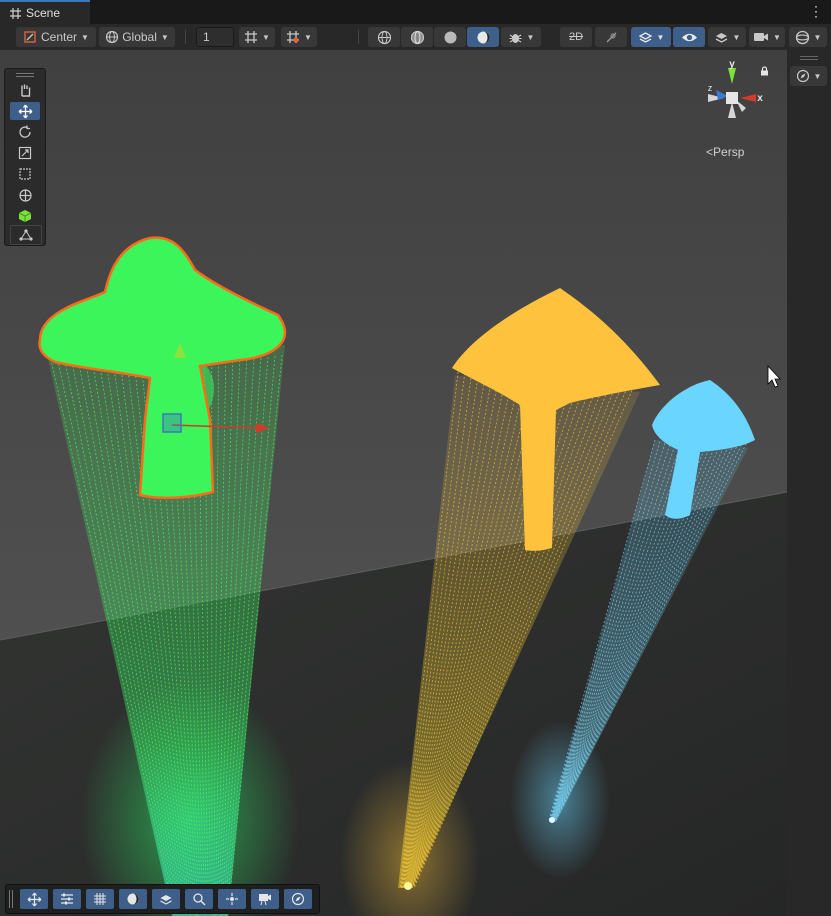  I want to click on rotate-tool-button, so click(25, 132).